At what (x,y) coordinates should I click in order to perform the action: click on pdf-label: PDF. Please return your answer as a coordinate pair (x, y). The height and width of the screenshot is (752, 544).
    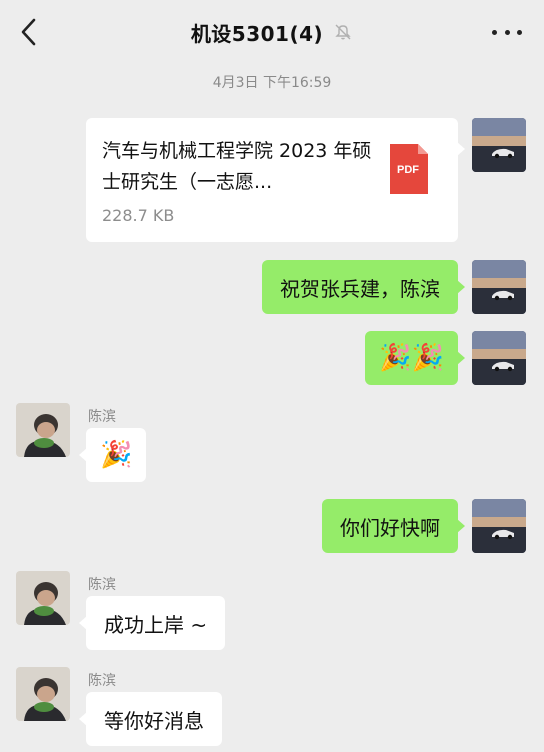
    Looking at the image, I should click on (408, 170).